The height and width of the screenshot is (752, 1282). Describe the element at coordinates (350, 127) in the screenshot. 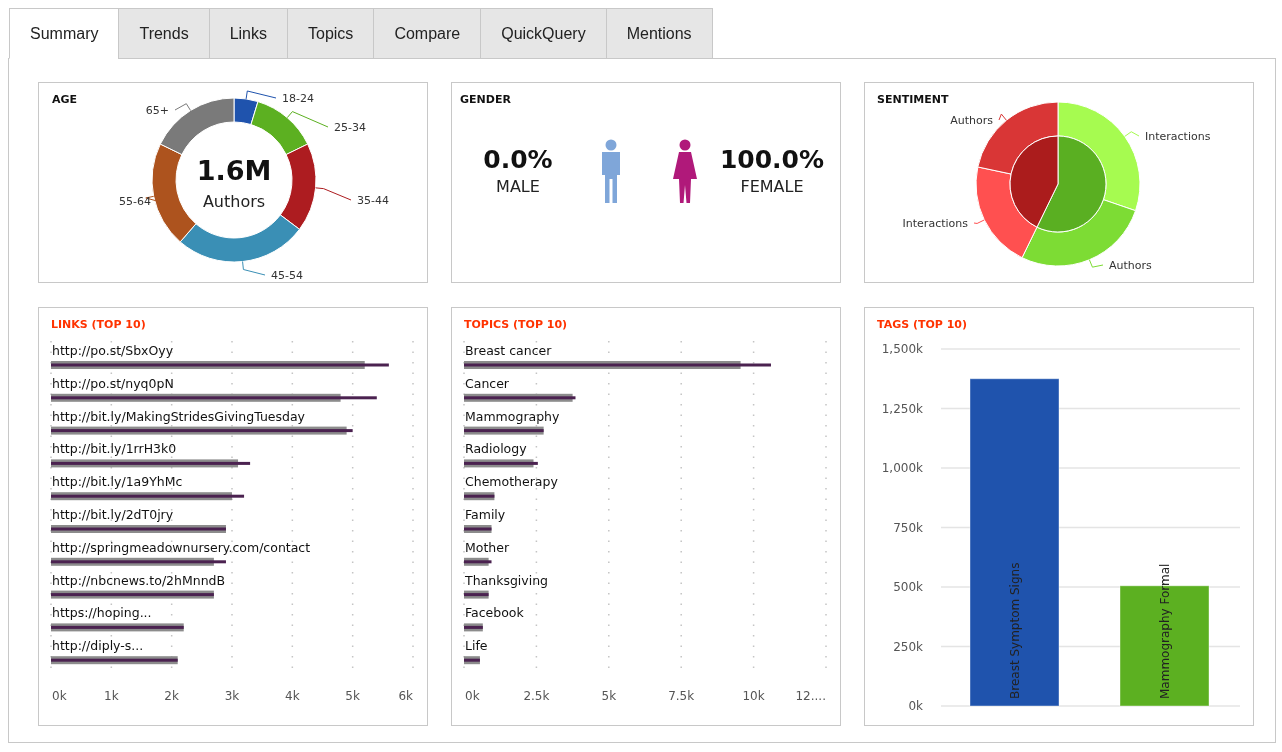

I see `segment-label: 25-34` at that location.